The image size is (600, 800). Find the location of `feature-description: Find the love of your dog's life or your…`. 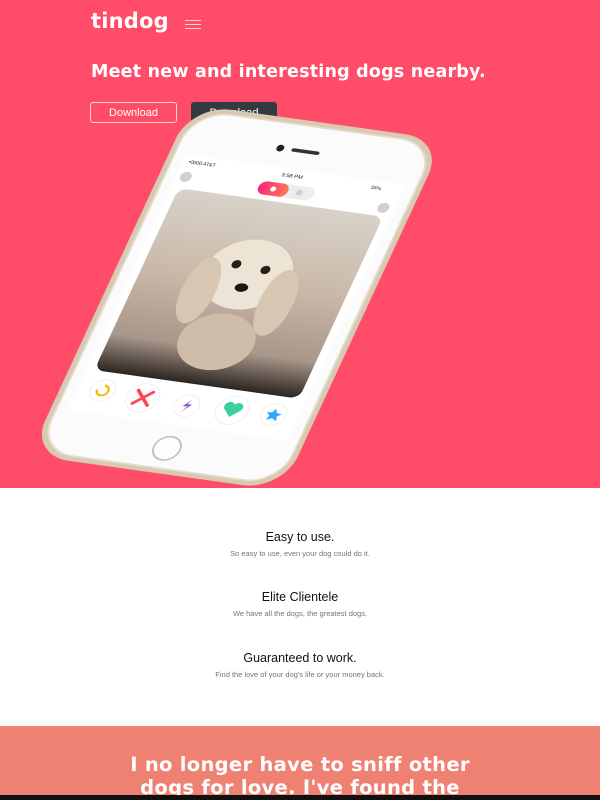

feature-description: Find the love of your dog's life or your… is located at coordinates (300, 674).